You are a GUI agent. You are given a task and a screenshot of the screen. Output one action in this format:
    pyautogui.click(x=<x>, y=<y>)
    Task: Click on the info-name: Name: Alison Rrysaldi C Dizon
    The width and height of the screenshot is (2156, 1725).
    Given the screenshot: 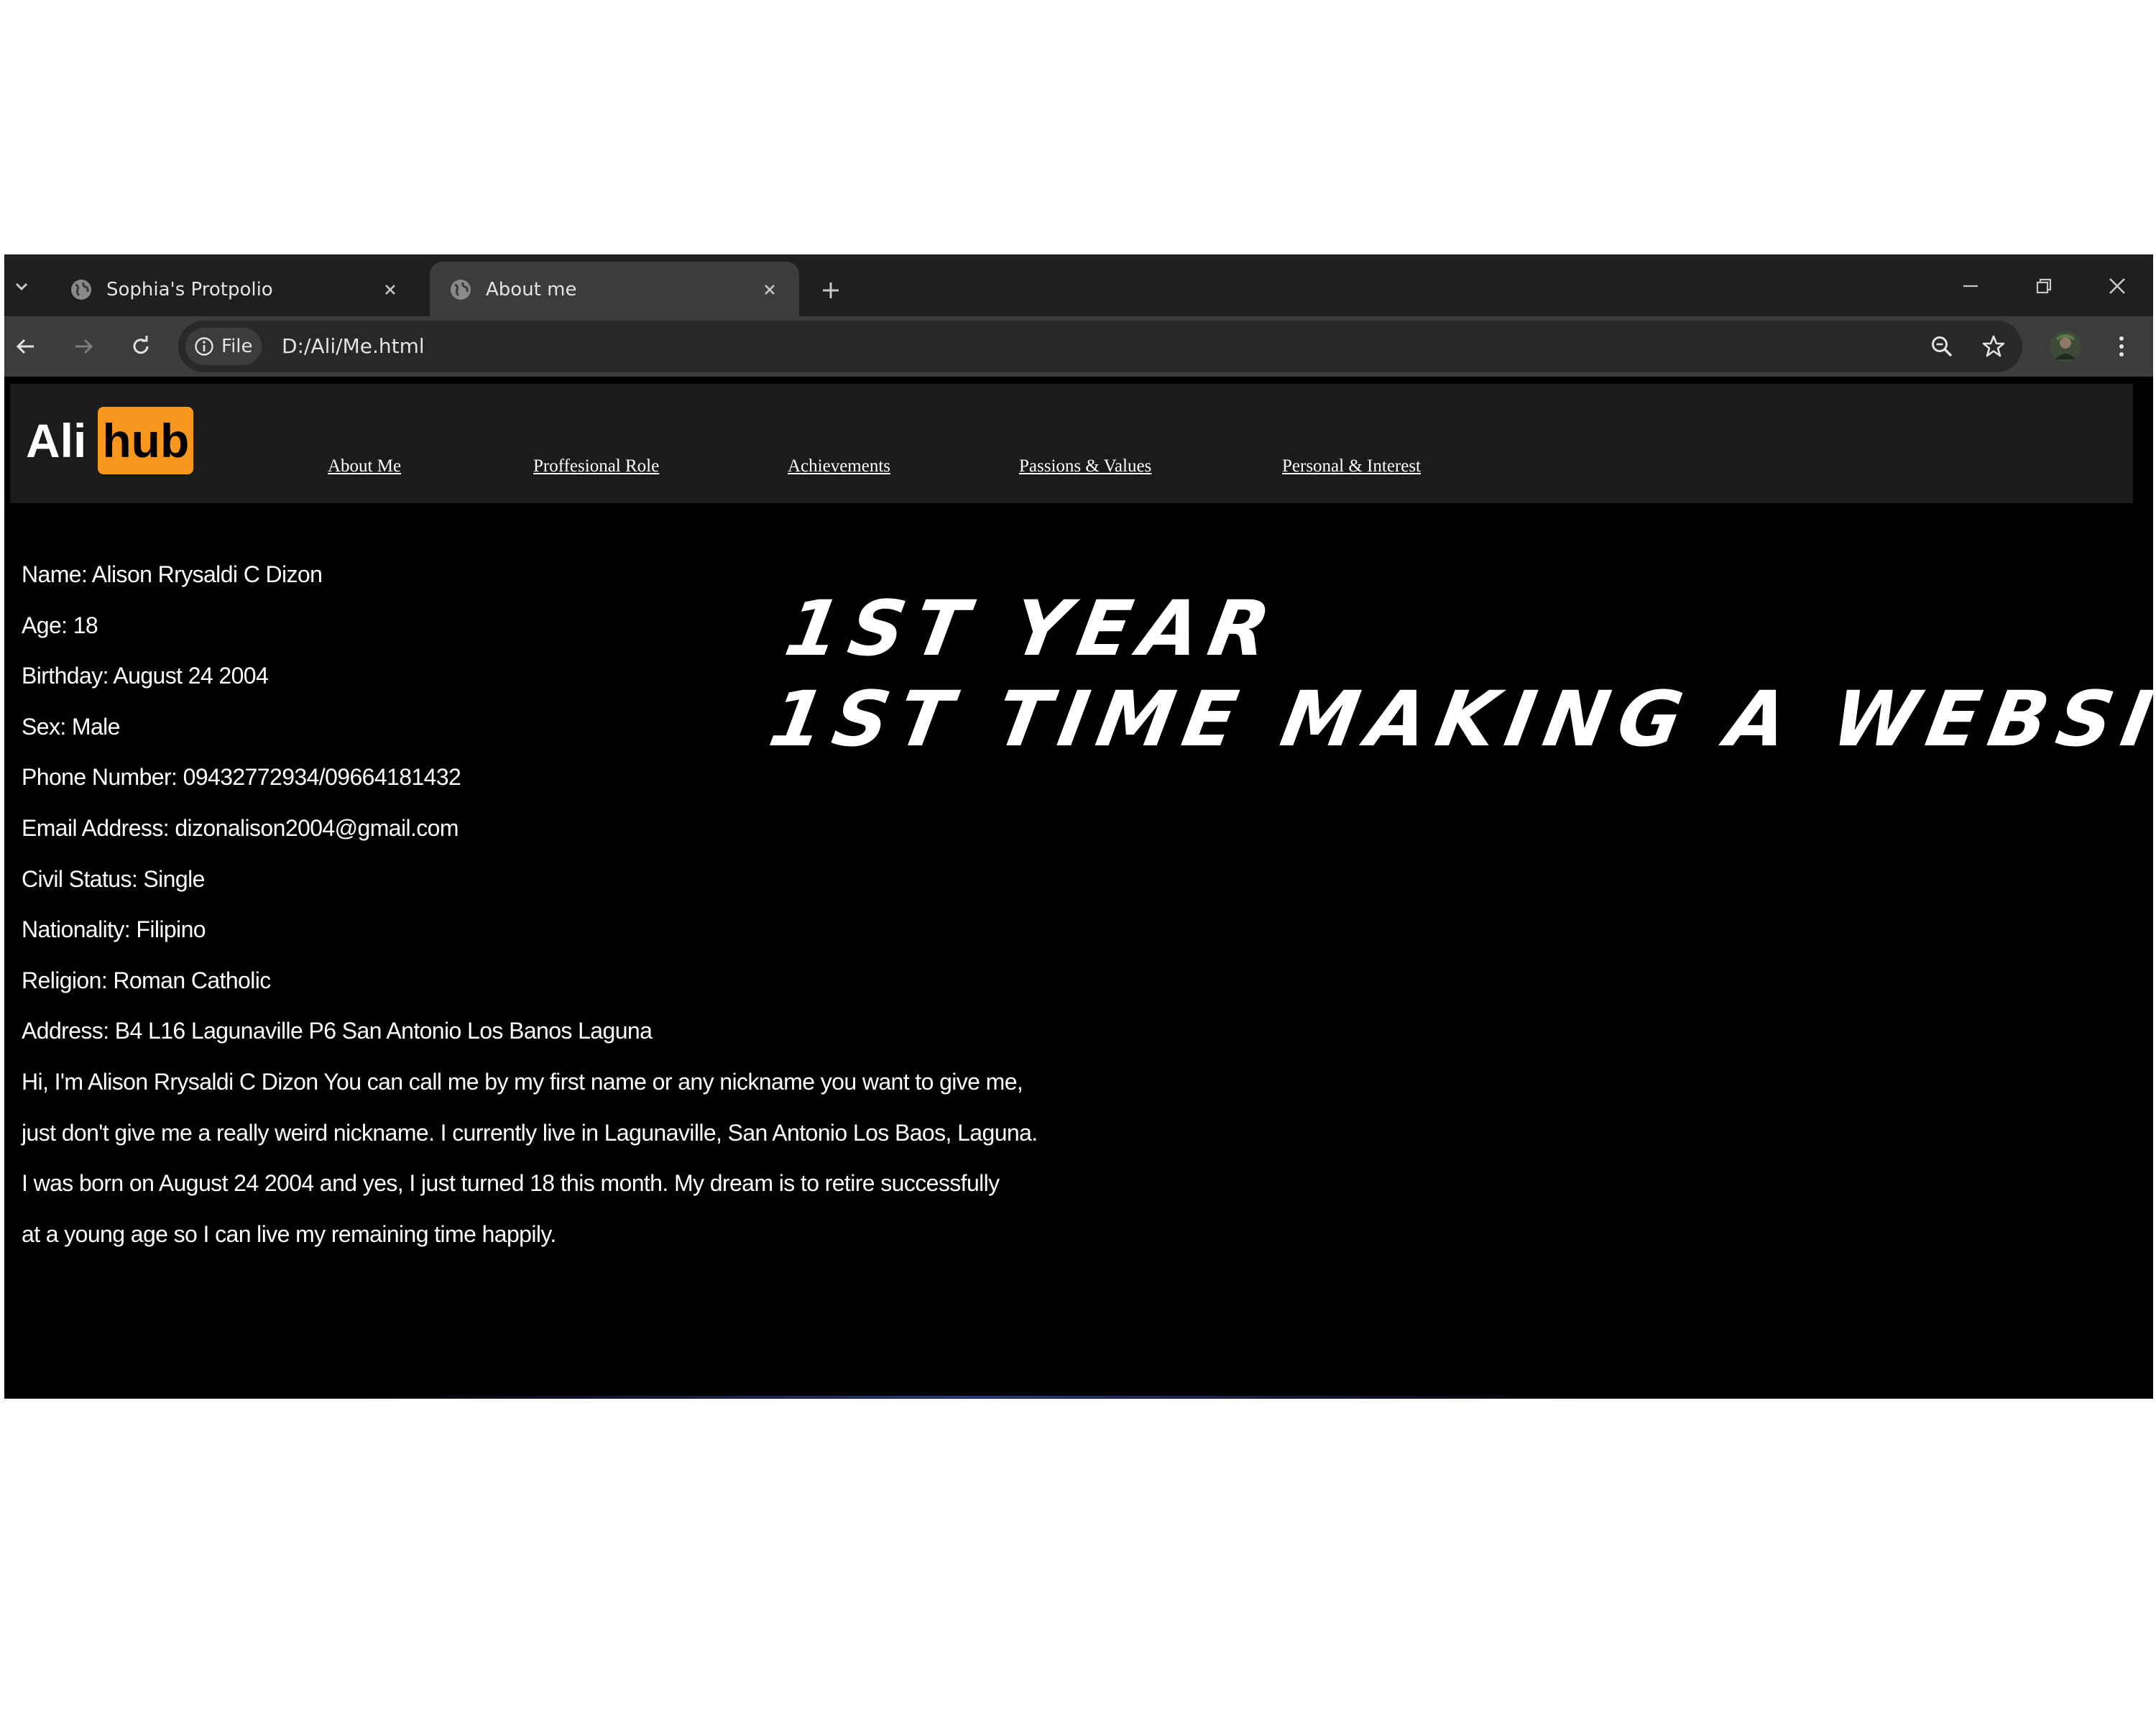 What is the action you would take?
    pyautogui.click(x=172, y=574)
    